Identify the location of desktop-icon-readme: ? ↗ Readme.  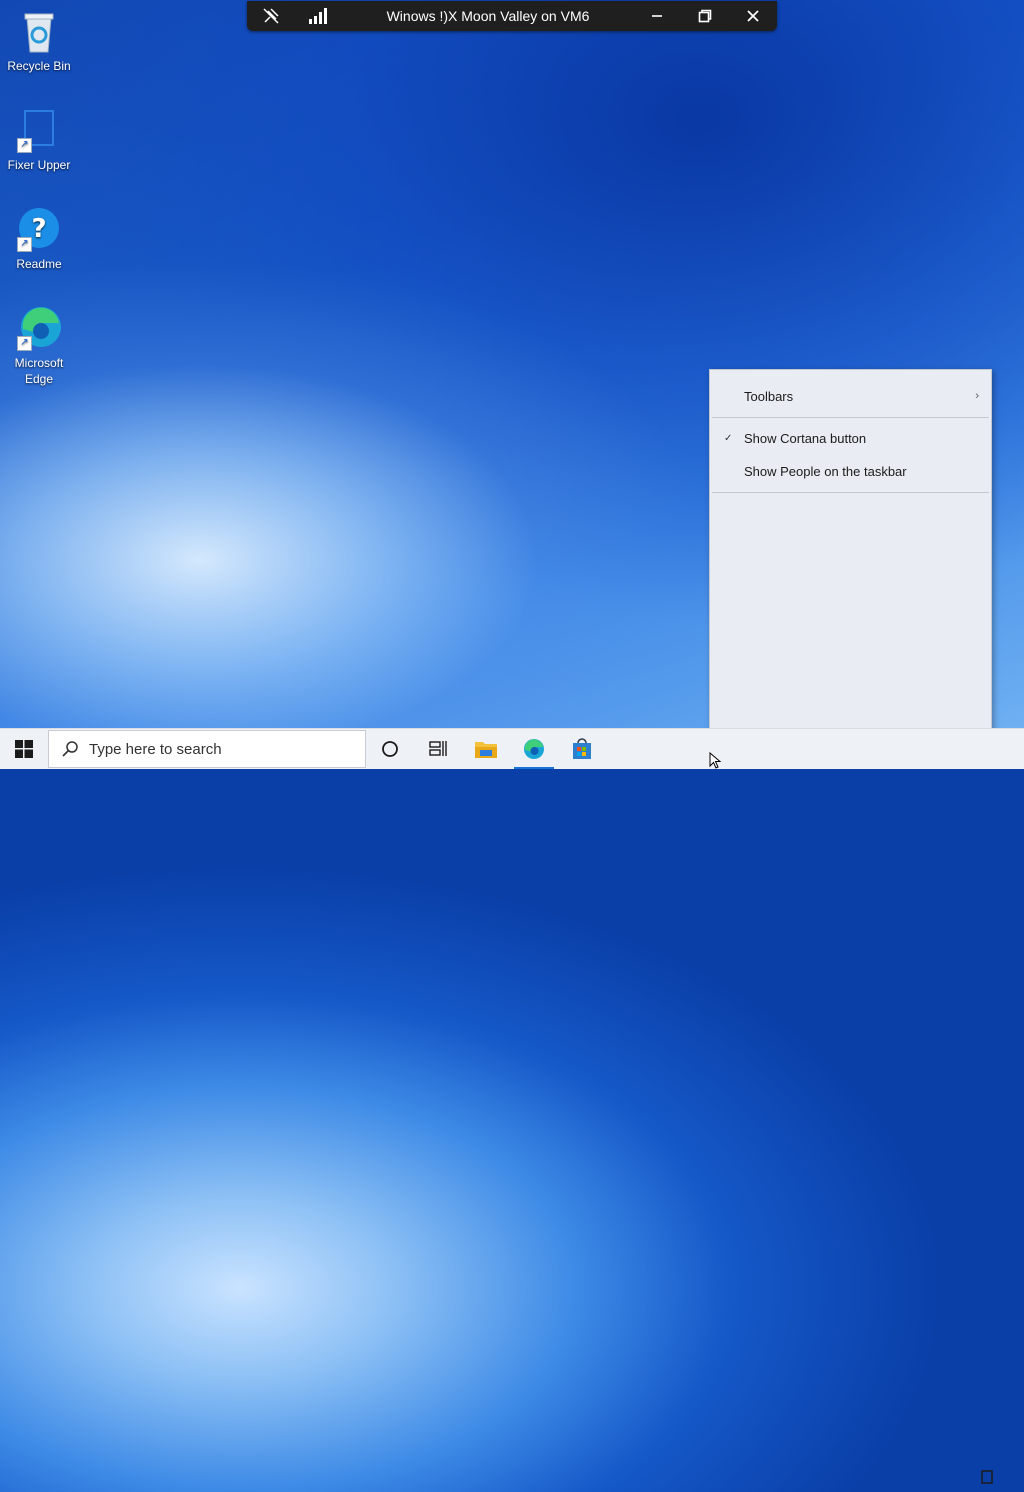
(39, 239).